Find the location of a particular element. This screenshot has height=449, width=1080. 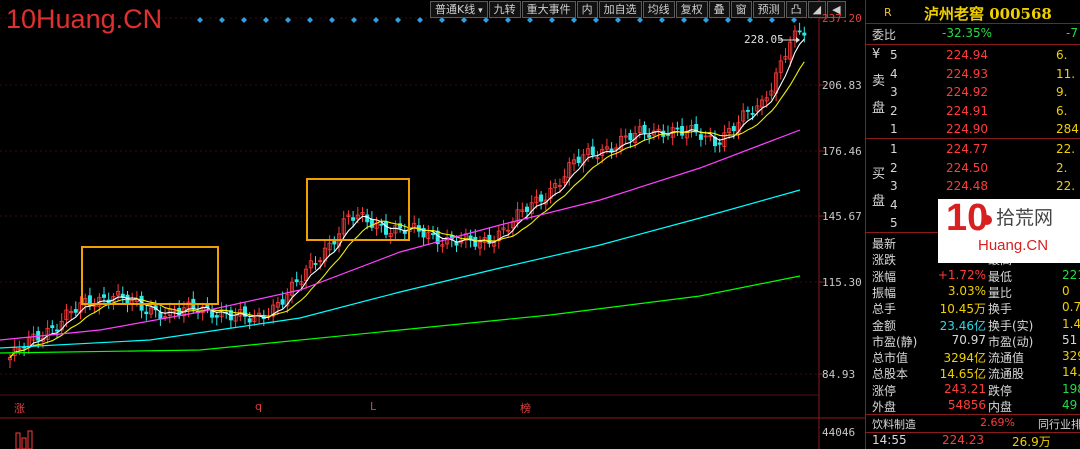

stat-value-right: 198 is located at coordinates (1071, 388).